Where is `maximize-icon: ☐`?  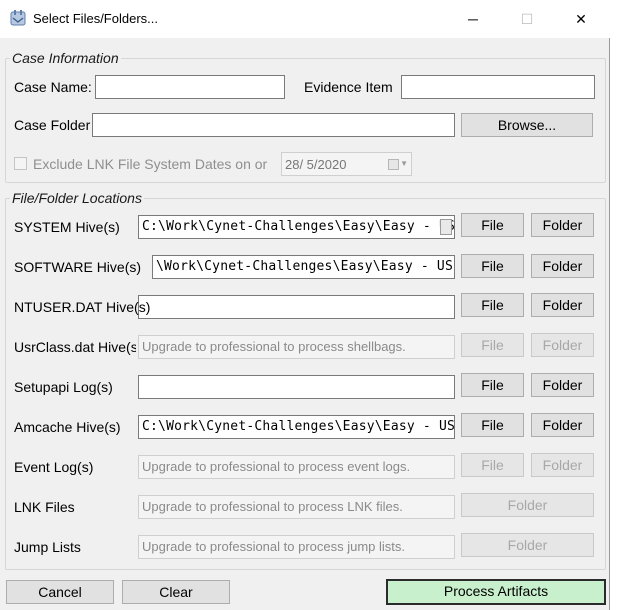
maximize-icon: ☐ is located at coordinates (527, 18).